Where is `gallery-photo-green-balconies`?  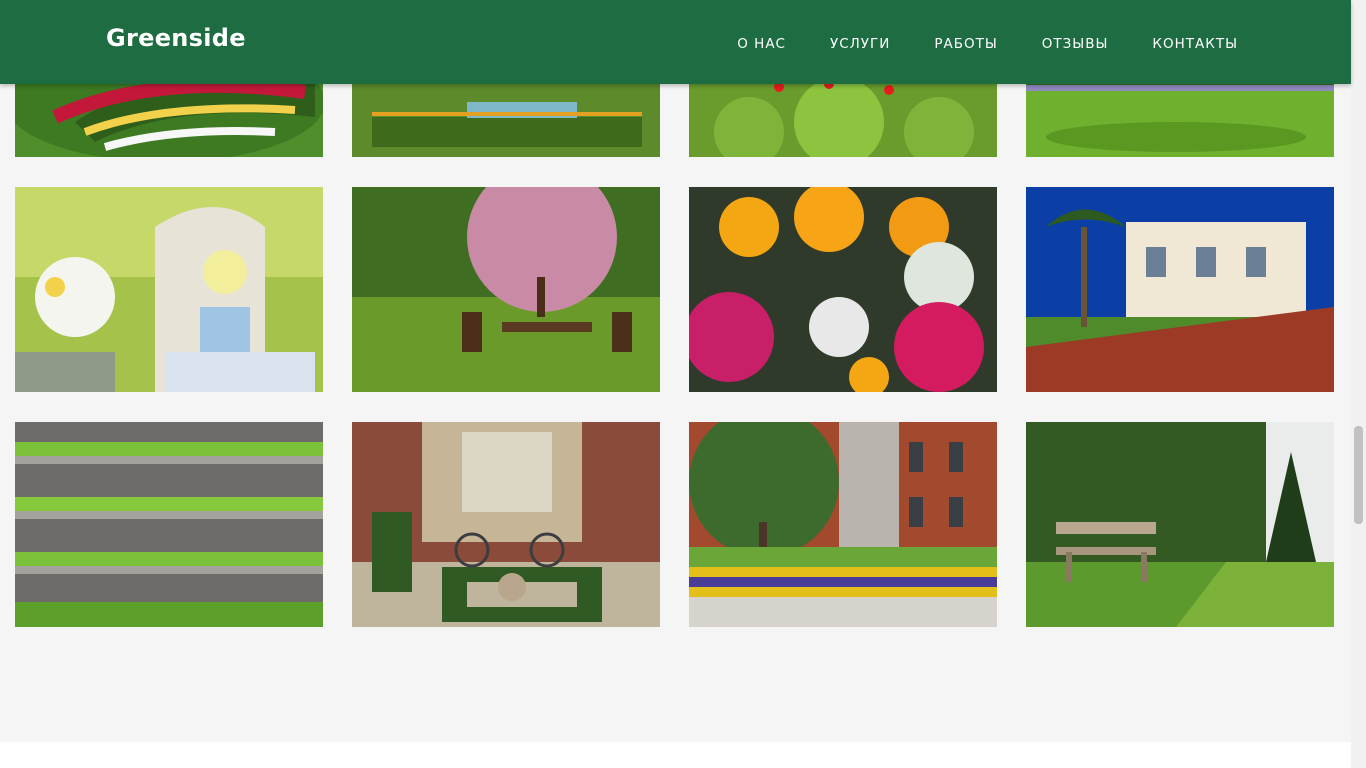
gallery-photo-green-balconies is located at coordinates (169, 524).